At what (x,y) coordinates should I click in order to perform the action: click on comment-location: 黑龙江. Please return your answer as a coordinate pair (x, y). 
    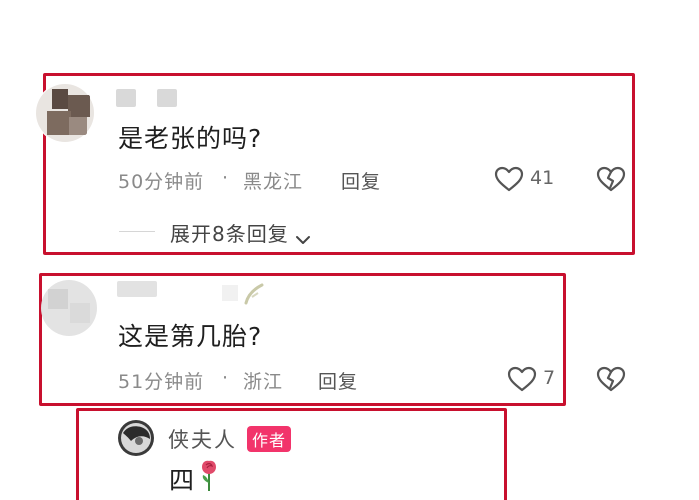
    Looking at the image, I should click on (273, 182).